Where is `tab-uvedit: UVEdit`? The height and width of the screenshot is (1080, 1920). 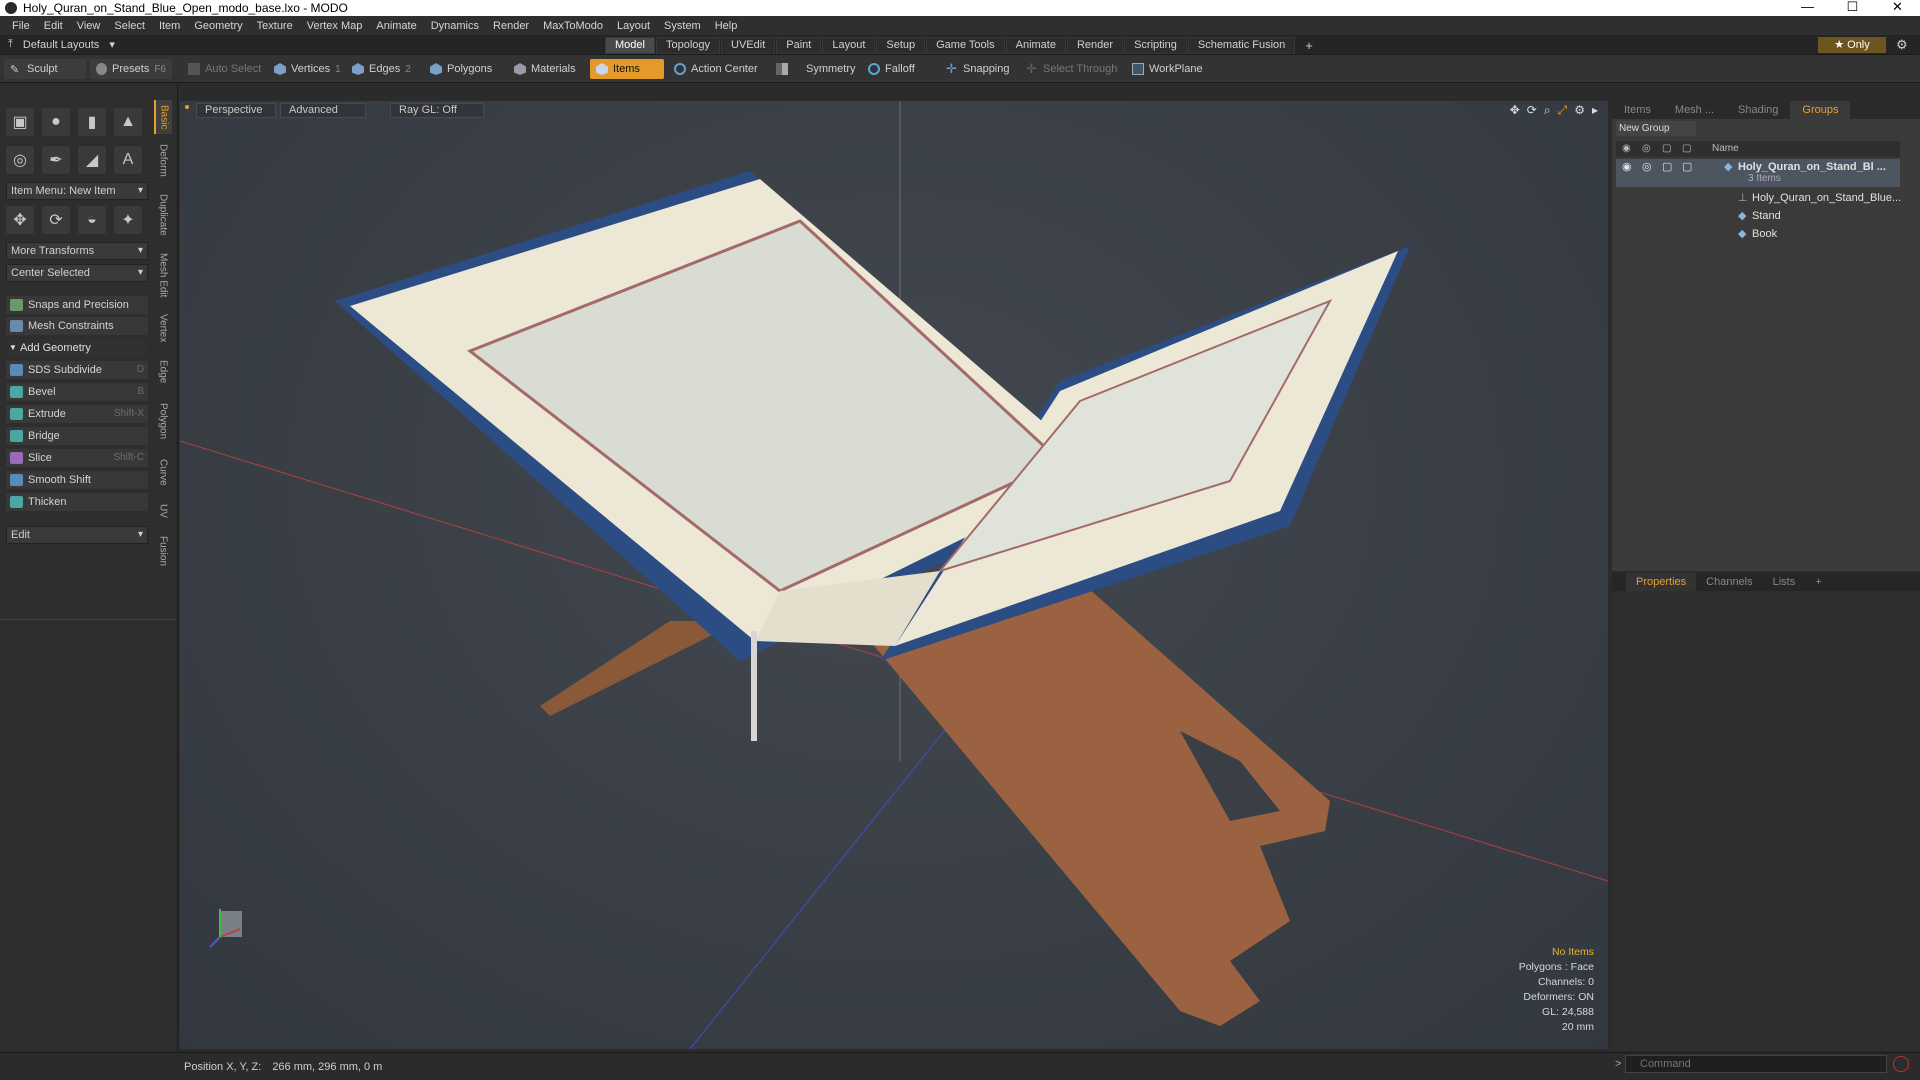 tab-uvedit: UVEdit is located at coordinates (748, 45).